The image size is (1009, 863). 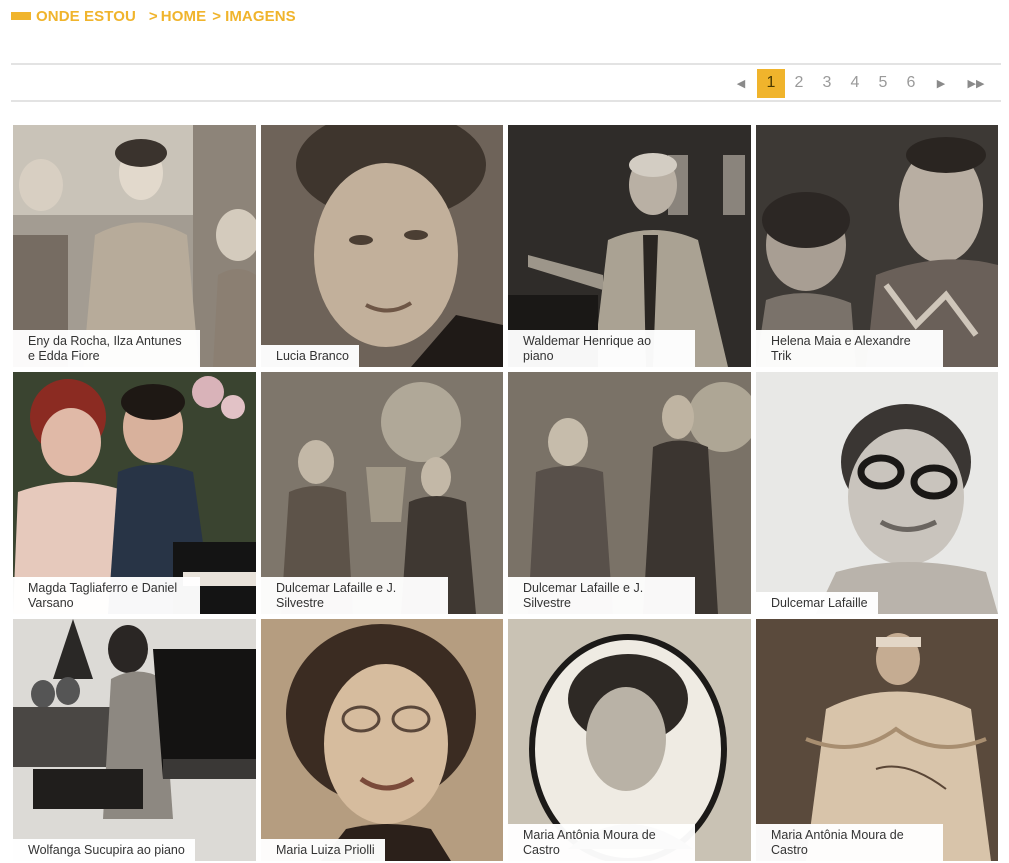 What do you see at coordinates (21, 16) in the screenshot?
I see `breadcrumb-marker-icon` at bounding box center [21, 16].